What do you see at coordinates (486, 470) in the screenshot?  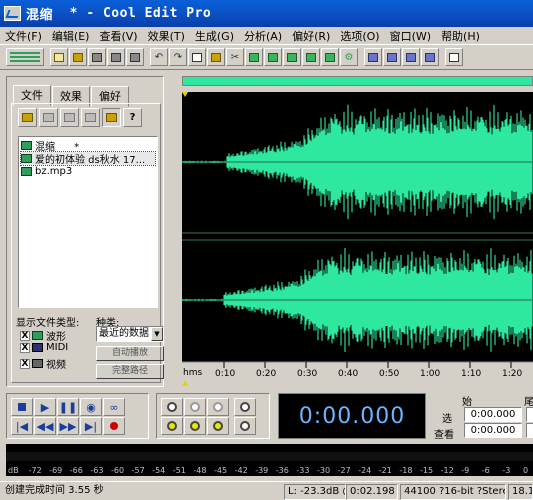 I see `meter-tick-label: -6` at bounding box center [486, 470].